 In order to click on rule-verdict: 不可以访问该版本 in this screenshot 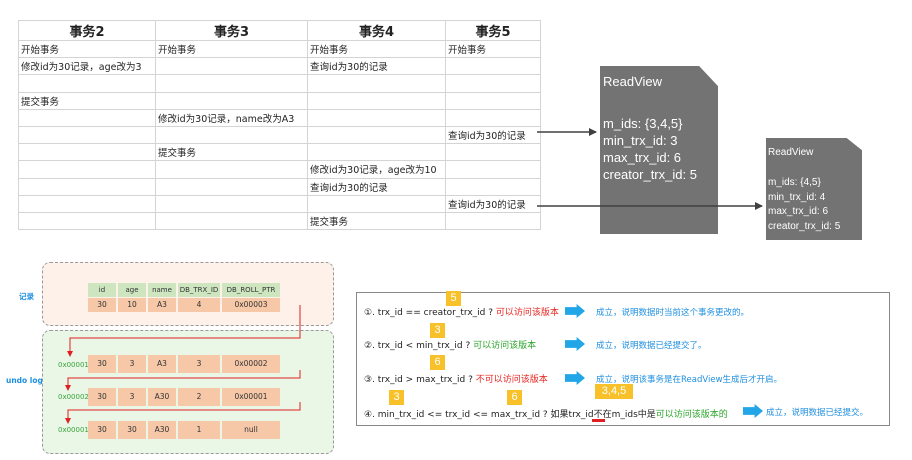, I will do `click(511, 380)`.